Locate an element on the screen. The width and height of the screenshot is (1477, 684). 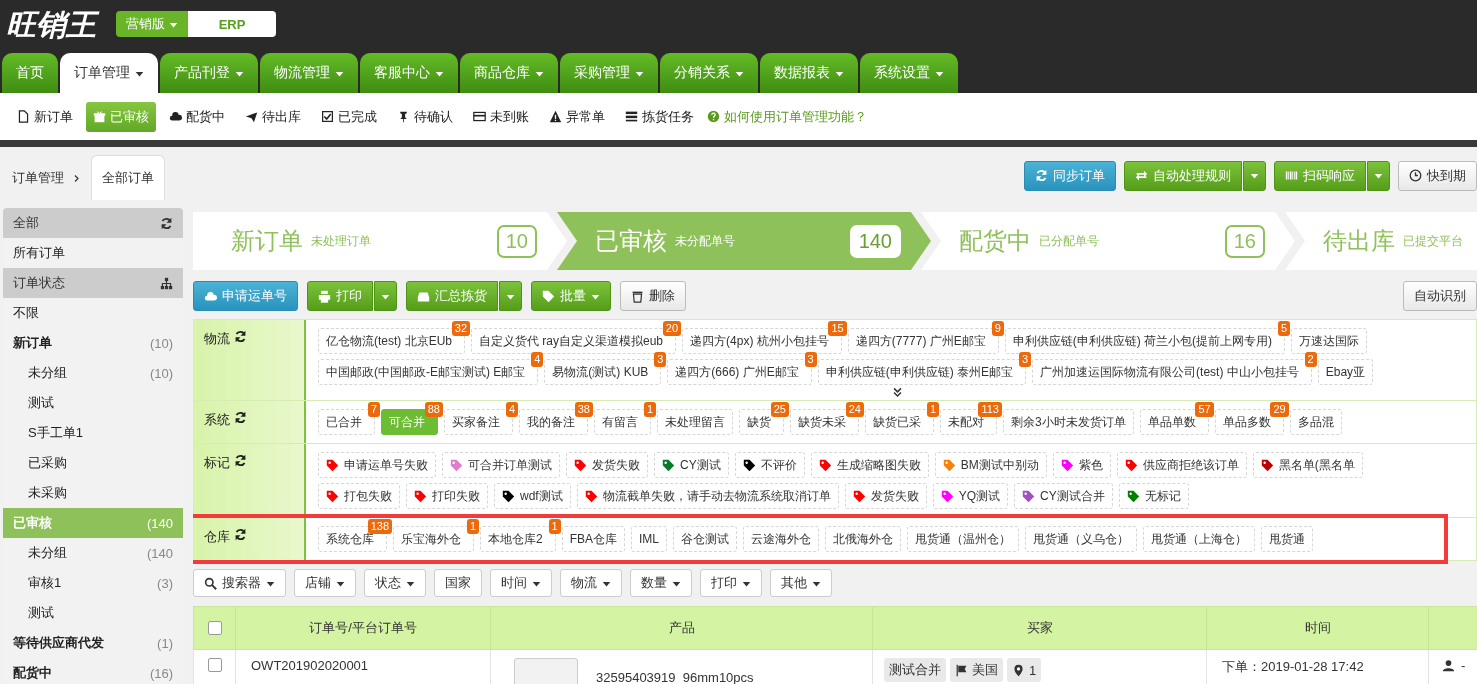
tag-filter-chip: 打印失败 is located at coordinates (447, 496).